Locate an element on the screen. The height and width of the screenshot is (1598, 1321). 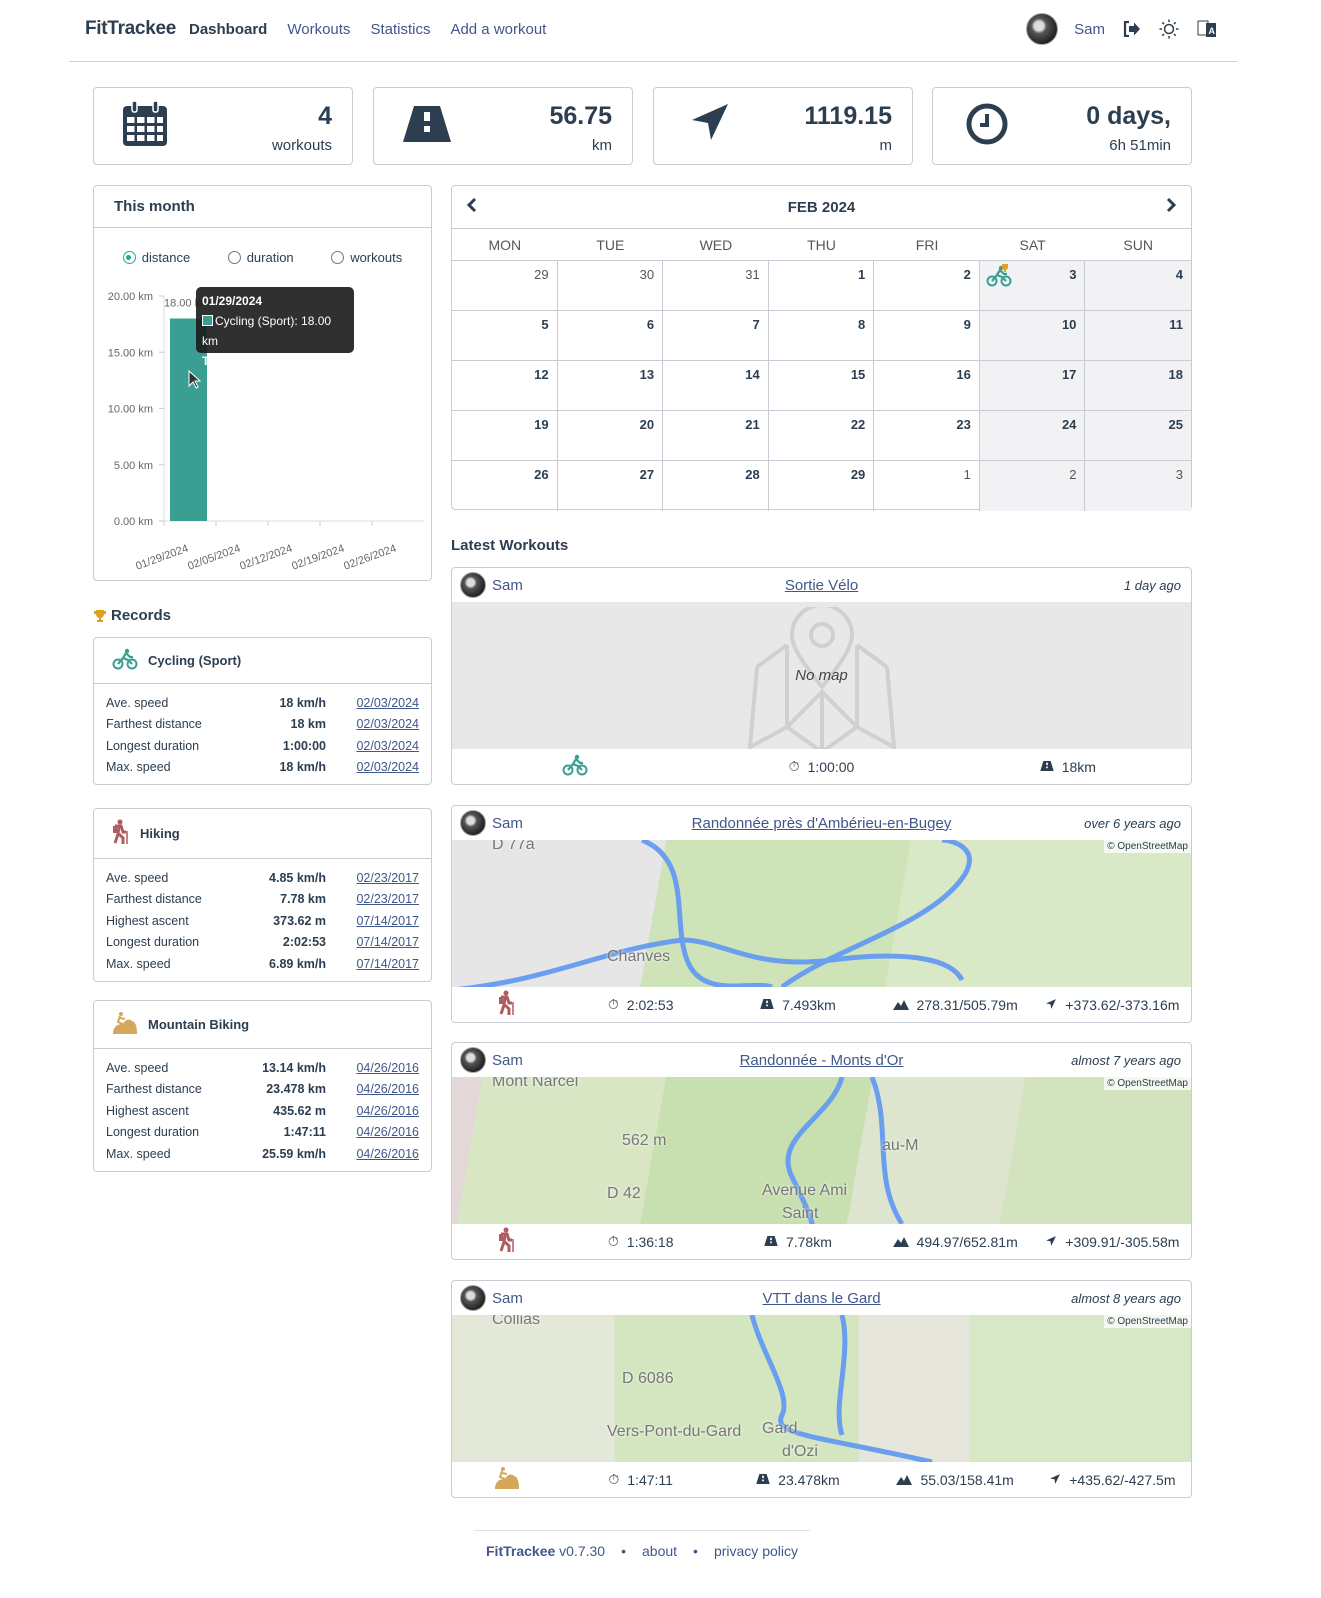
calendar-day: 22 is located at coordinates (821, 436).